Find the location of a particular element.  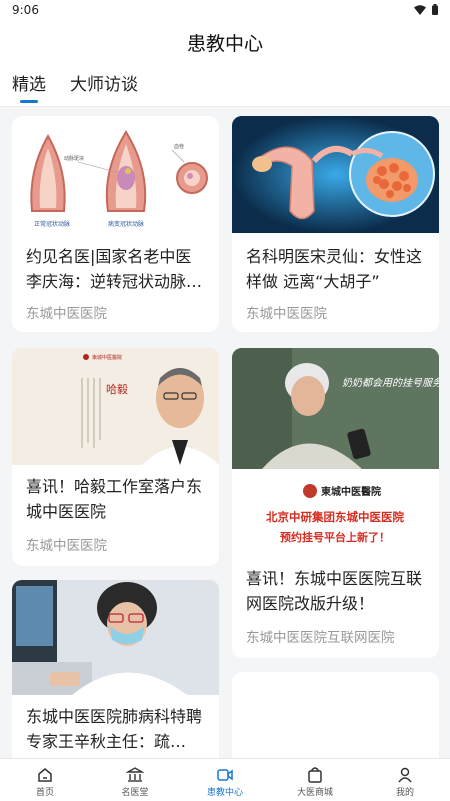

nav-profile: 我的 is located at coordinates (405, 780).